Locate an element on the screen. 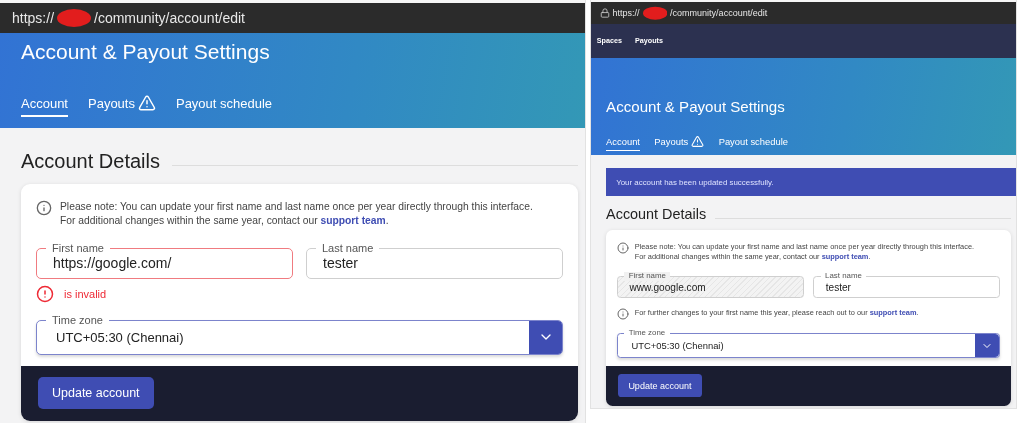 The height and width of the screenshot is (423, 1019). field-label: Last name is located at coordinates (348, 247).